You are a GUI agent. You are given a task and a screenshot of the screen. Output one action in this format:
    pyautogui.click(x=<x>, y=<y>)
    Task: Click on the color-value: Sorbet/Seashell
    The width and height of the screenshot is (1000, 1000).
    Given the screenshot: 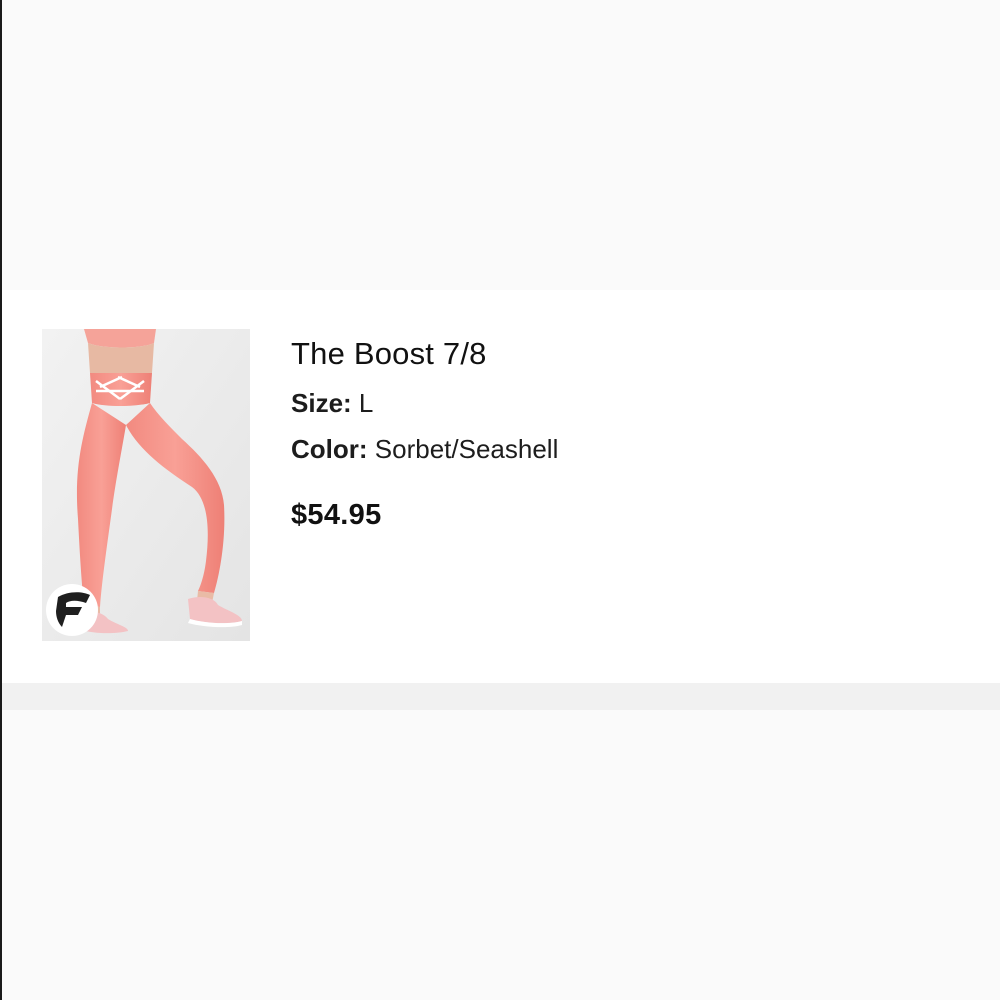 What is the action you would take?
    pyautogui.click(x=466, y=449)
    